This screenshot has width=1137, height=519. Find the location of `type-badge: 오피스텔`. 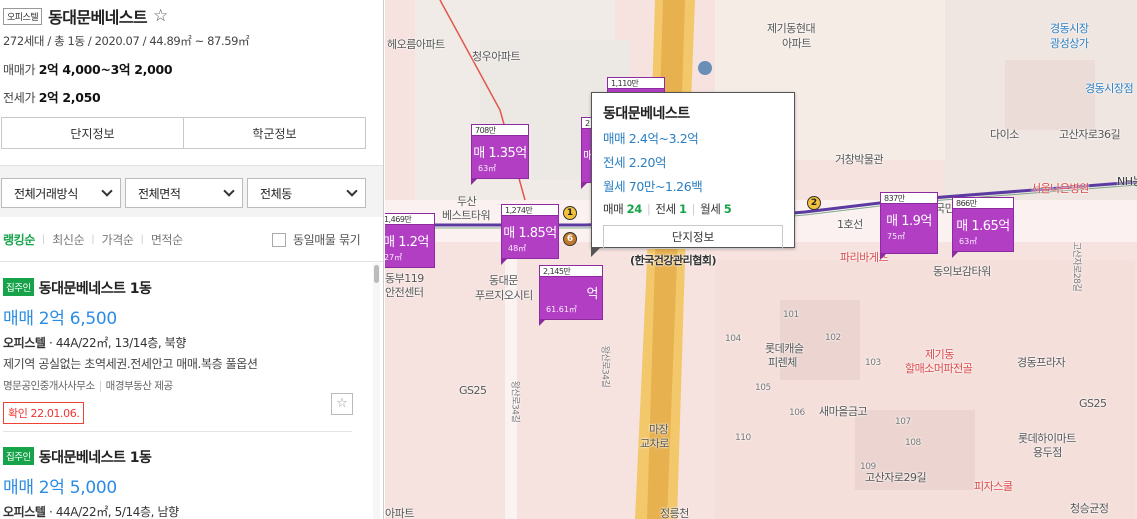

type-badge: 오피스텔 is located at coordinates (23, 16).